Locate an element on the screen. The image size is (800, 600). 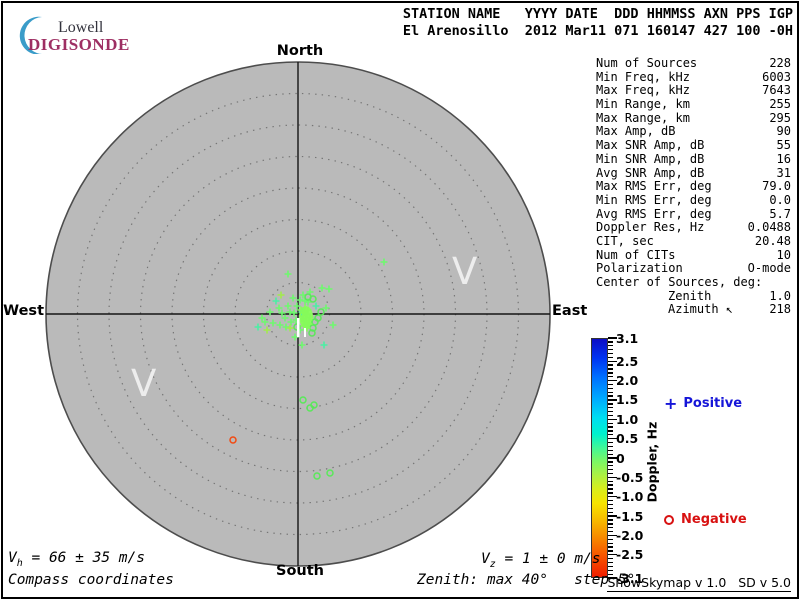
stat-value: O-mode is located at coordinates (769, 268).